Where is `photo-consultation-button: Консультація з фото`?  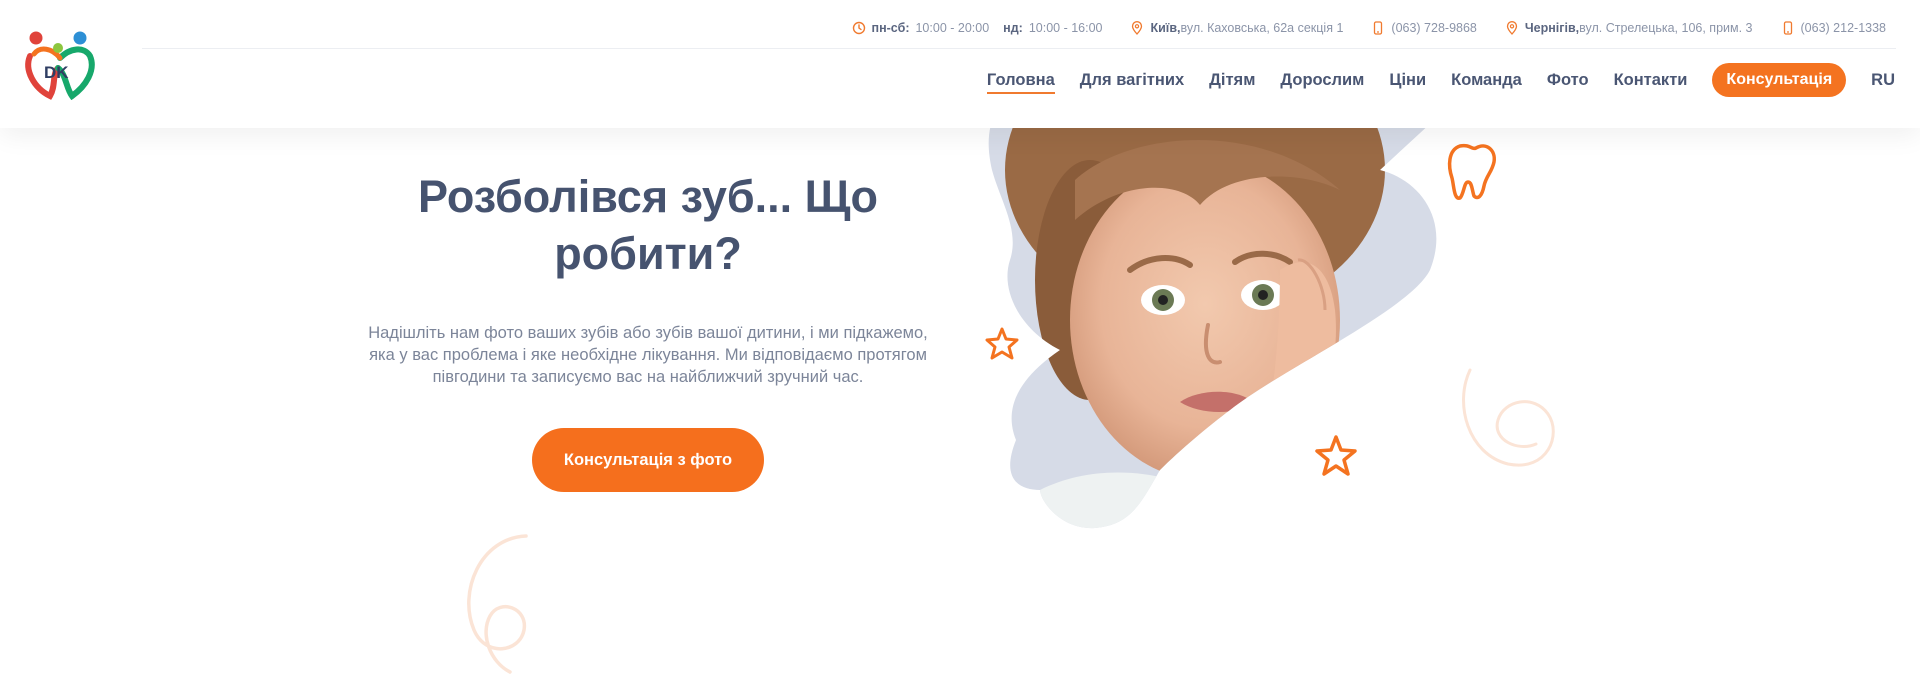 photo-consultation-button: Консультація з фото is located at coordinates (648, 460).